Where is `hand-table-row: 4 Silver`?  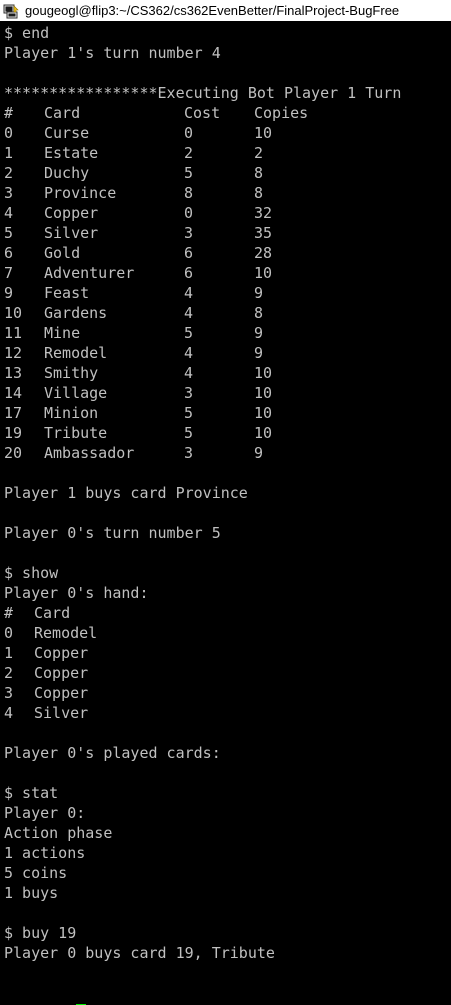 hand-table-row: 4 Silver is located at coordinates (225, 713).